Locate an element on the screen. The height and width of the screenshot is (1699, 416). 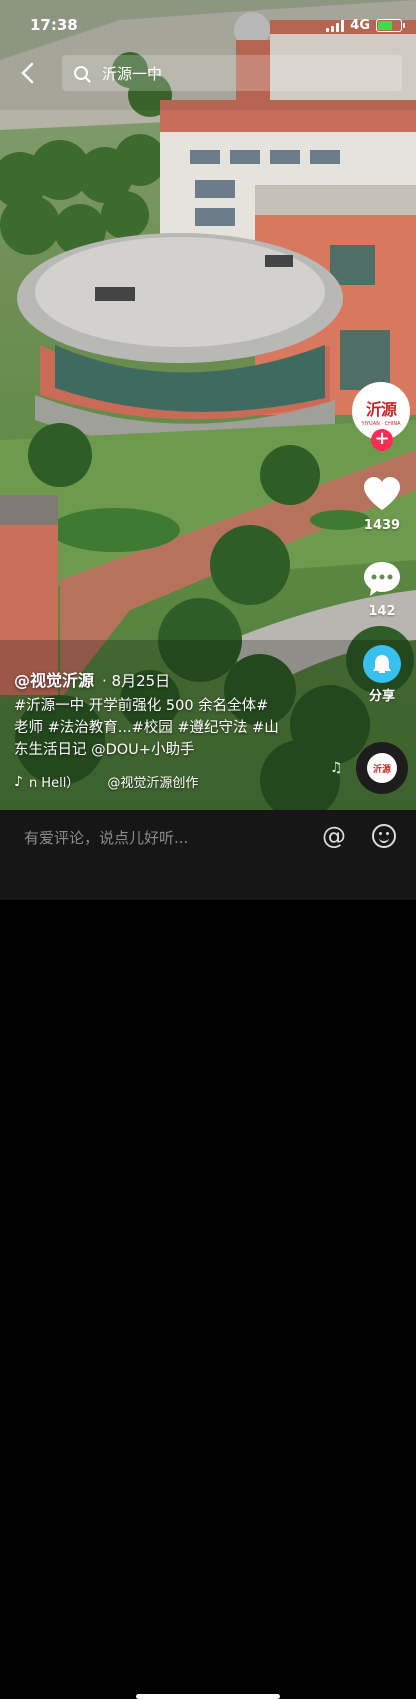
status-indicators: 4G is located at coordinates (365, 25).